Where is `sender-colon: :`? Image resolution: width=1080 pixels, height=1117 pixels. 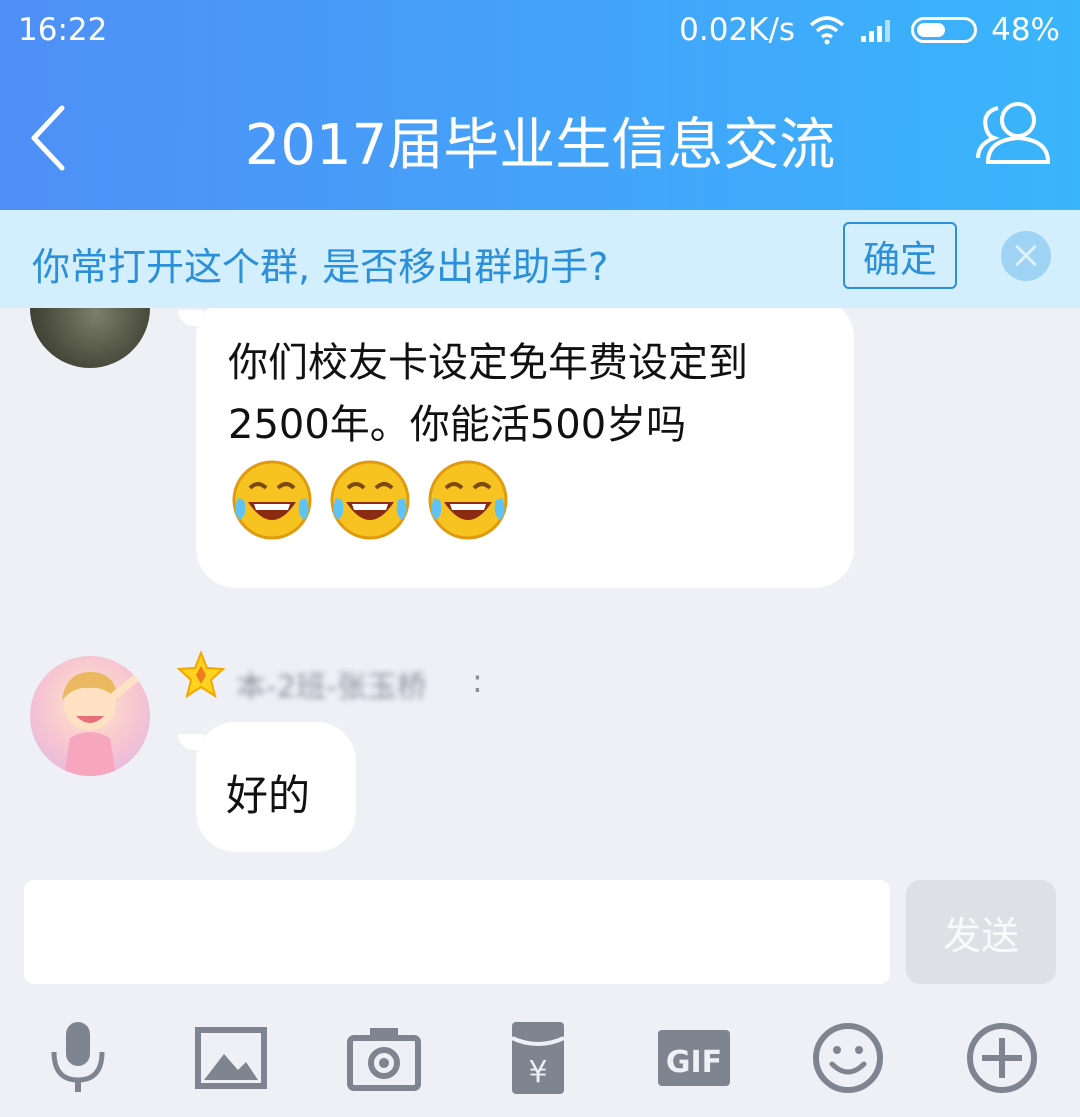 sender-colon: : is located at coordinates (477, 681).